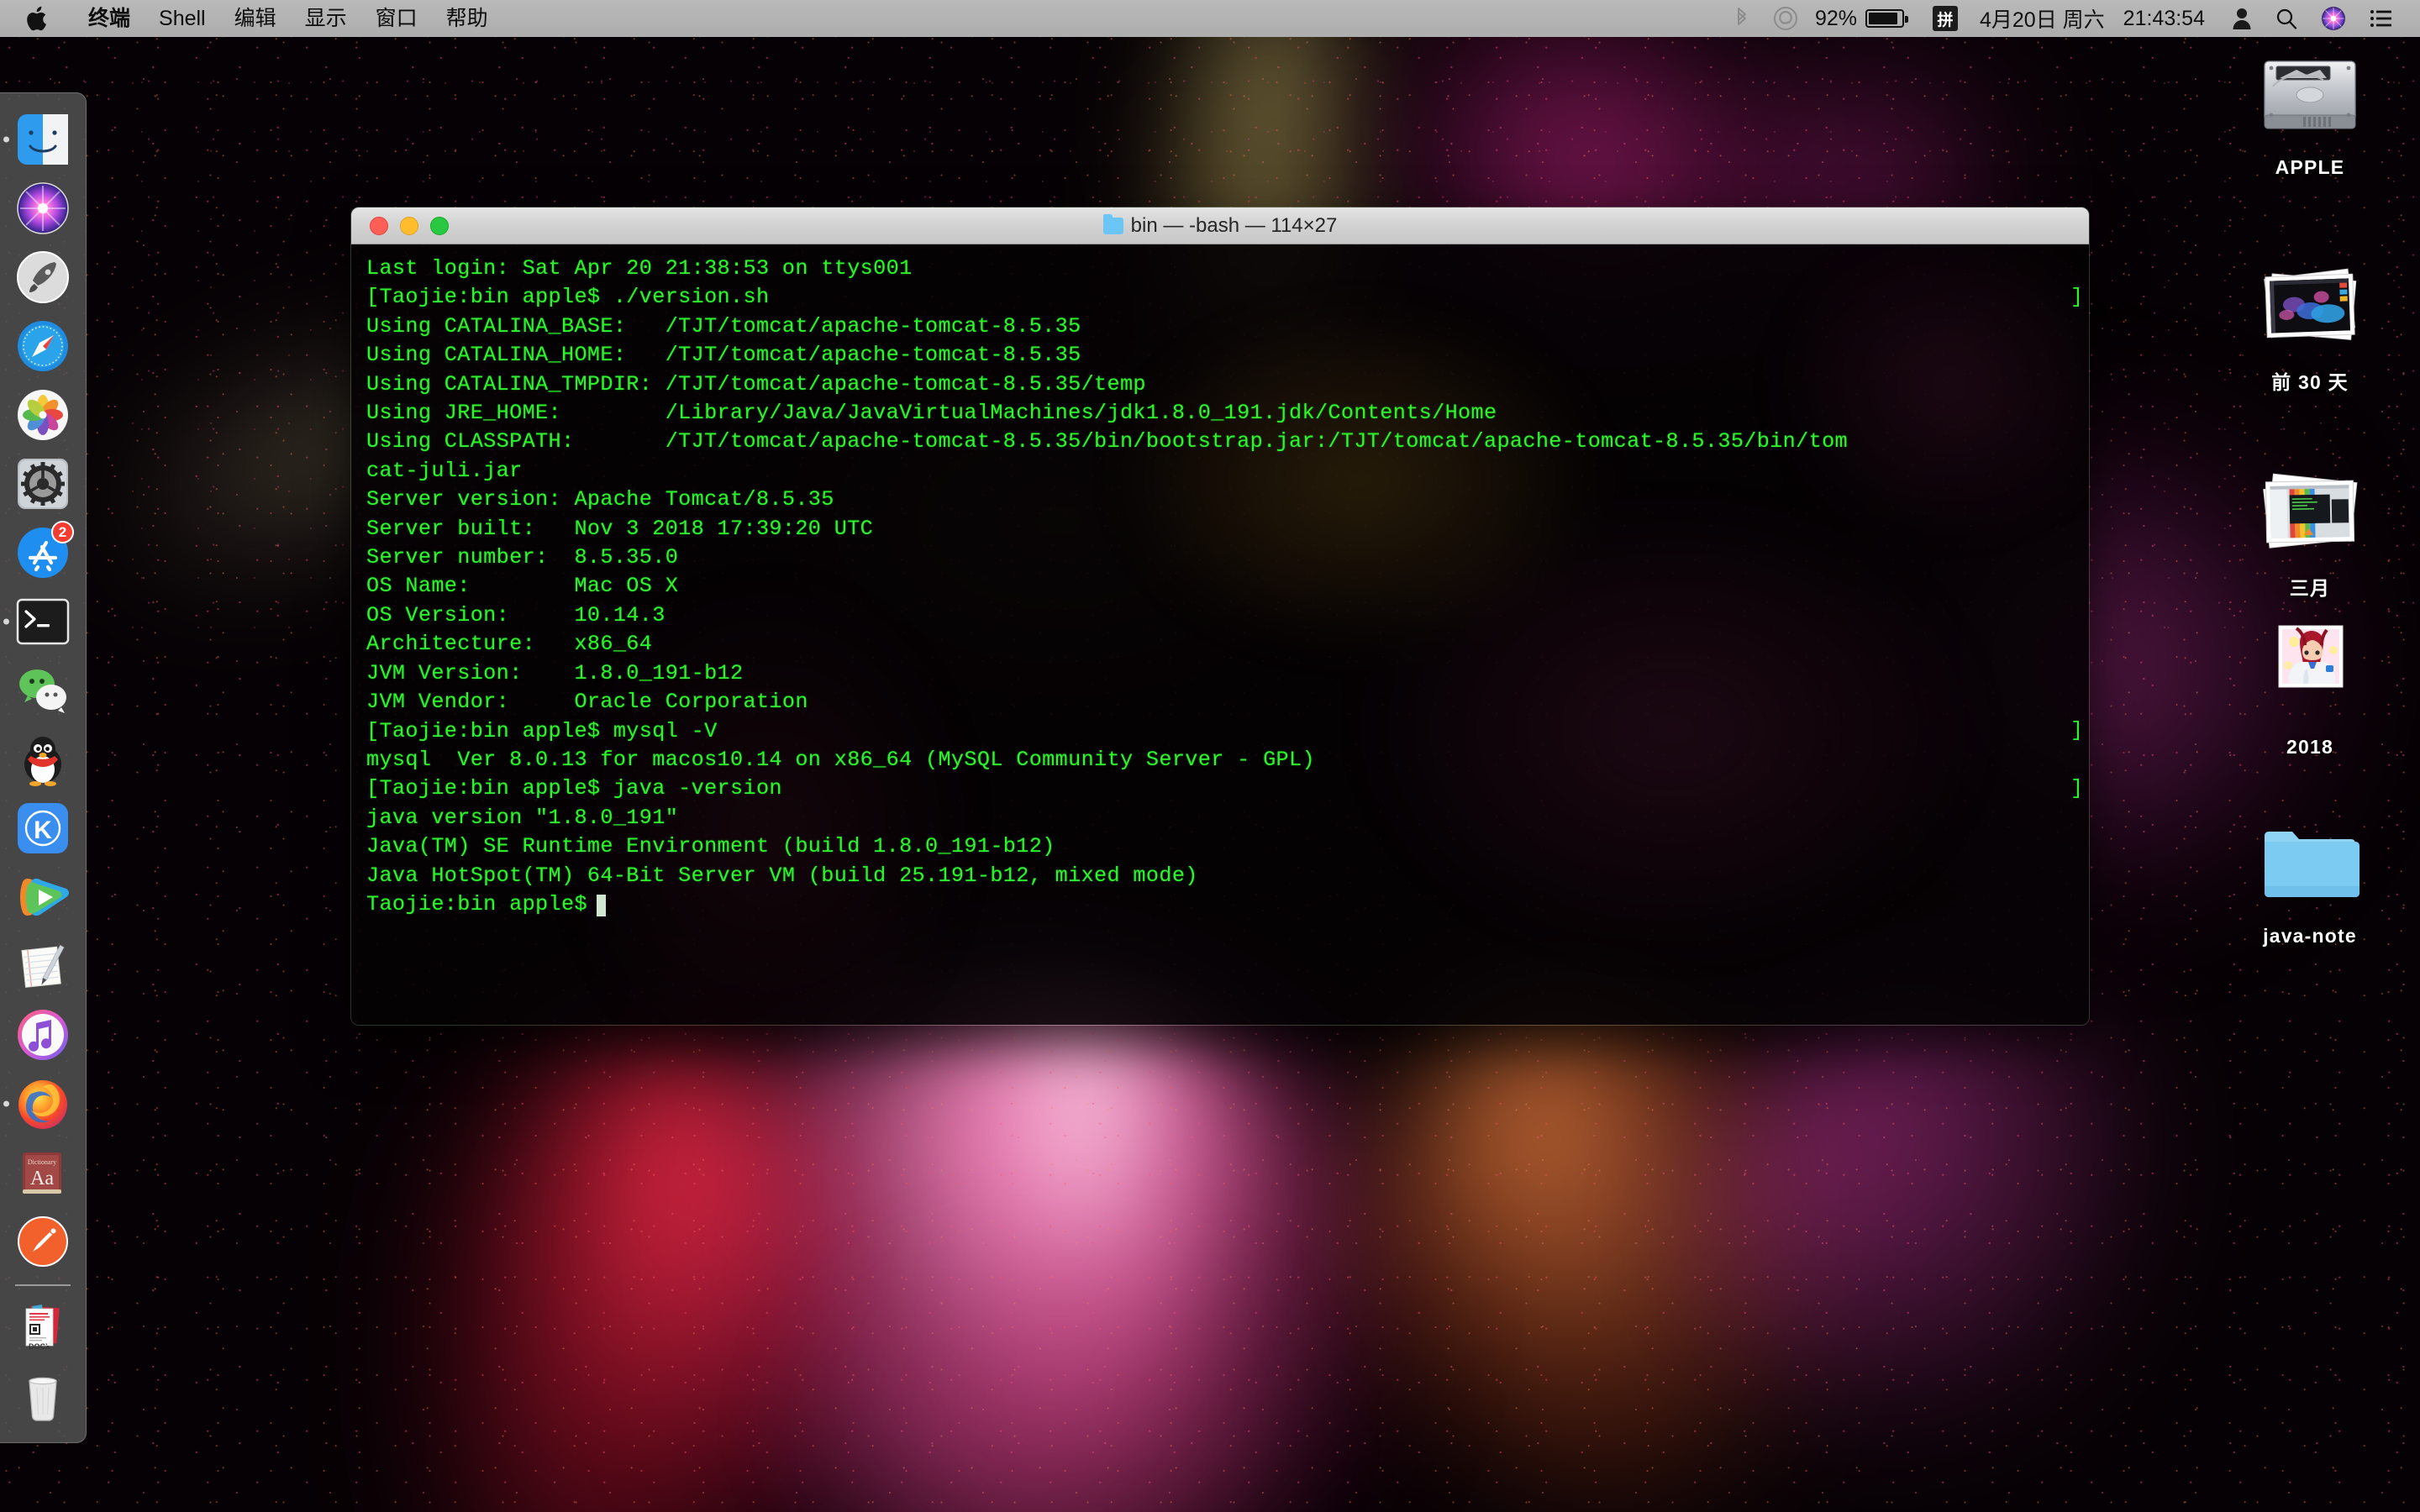 The width and height of the screenshot is (2420, 1512). I want to click on menu-item-help: 帮助, so click(467, 18).